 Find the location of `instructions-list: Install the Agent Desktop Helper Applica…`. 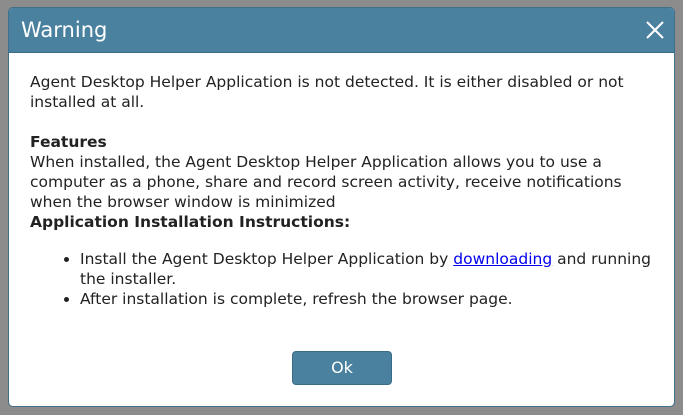

instructions-list: Install the Agent Desktop Helper Applica… is located at coordinates (342, 279).